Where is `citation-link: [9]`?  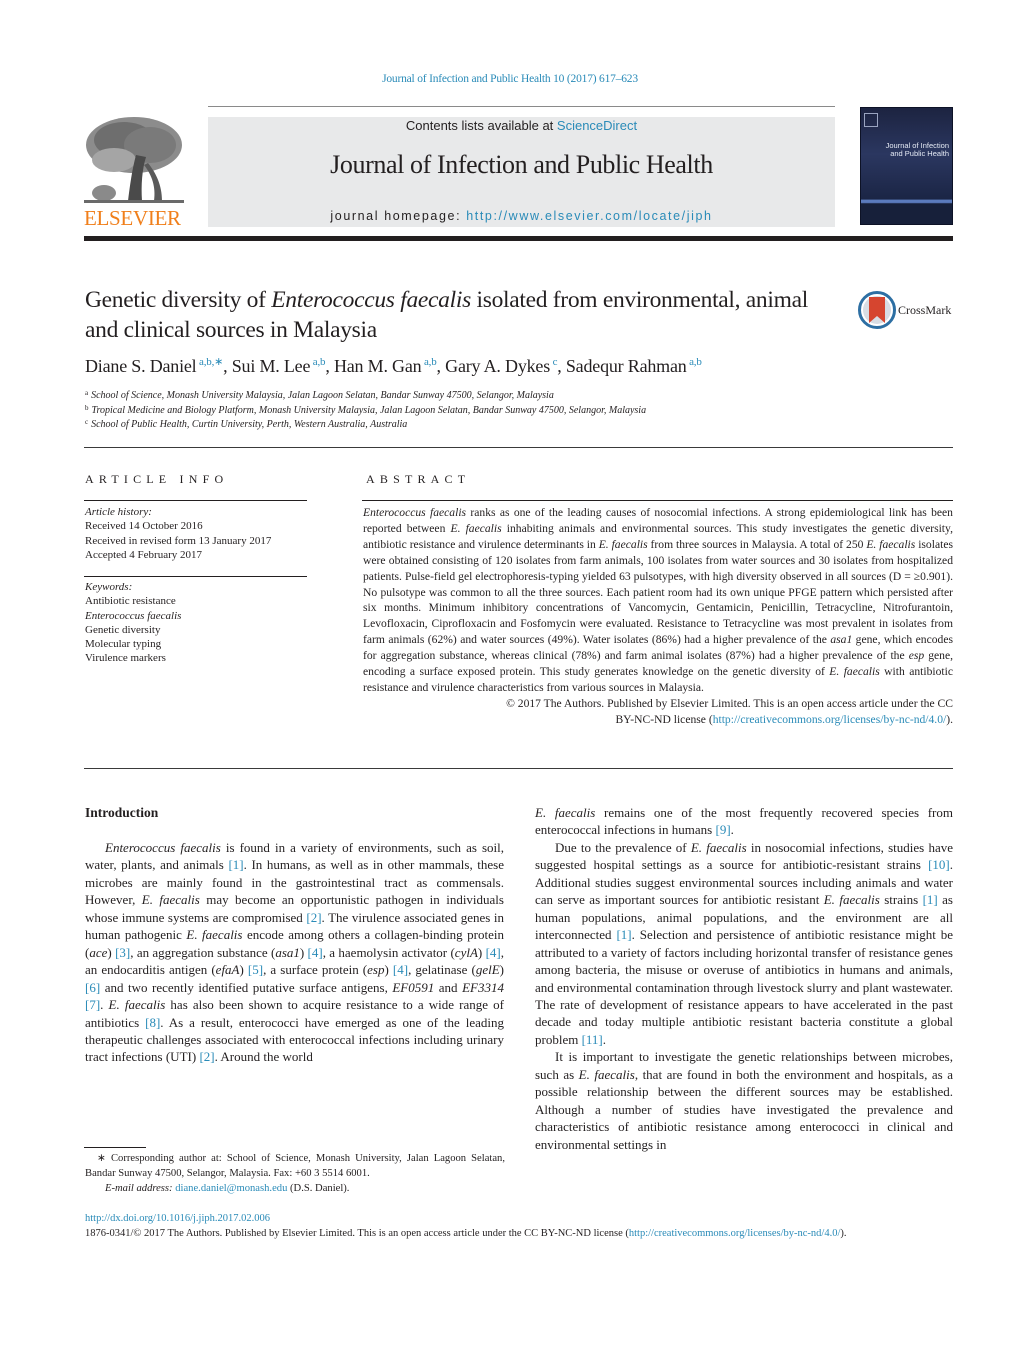
citation-link: [9] is located at coordinates (723, 829).